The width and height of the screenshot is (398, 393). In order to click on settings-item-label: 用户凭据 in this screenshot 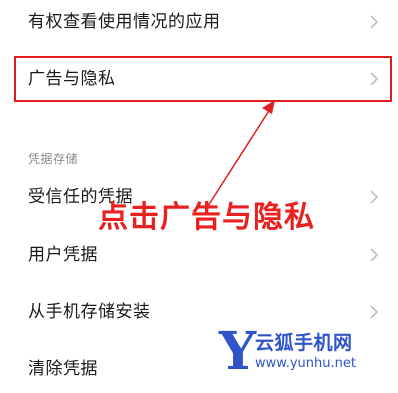, I will do `click(63, 255)`.